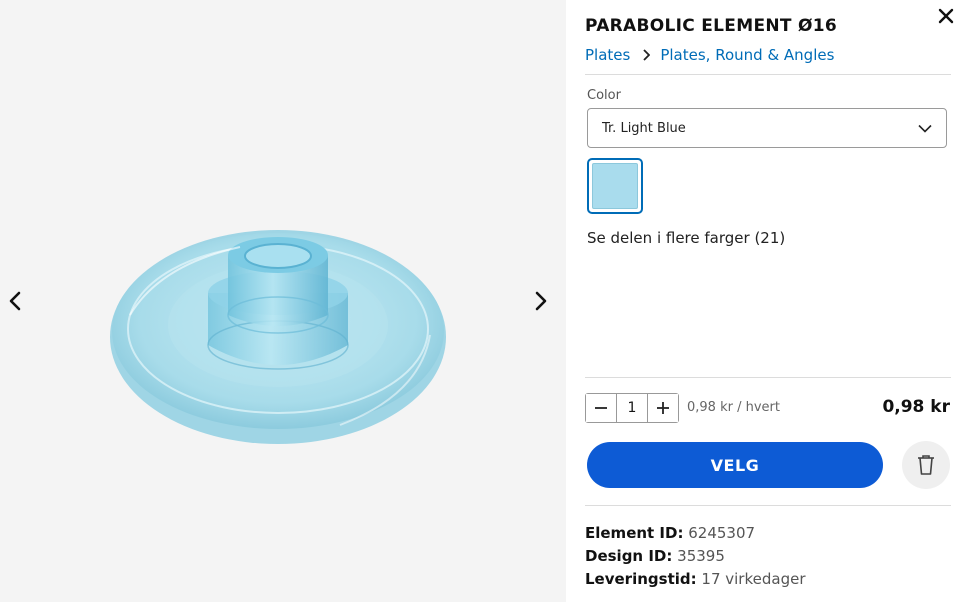 This screenshot has width=960, height=602. I want to click on color-swatch-fill, so click(615, 186).